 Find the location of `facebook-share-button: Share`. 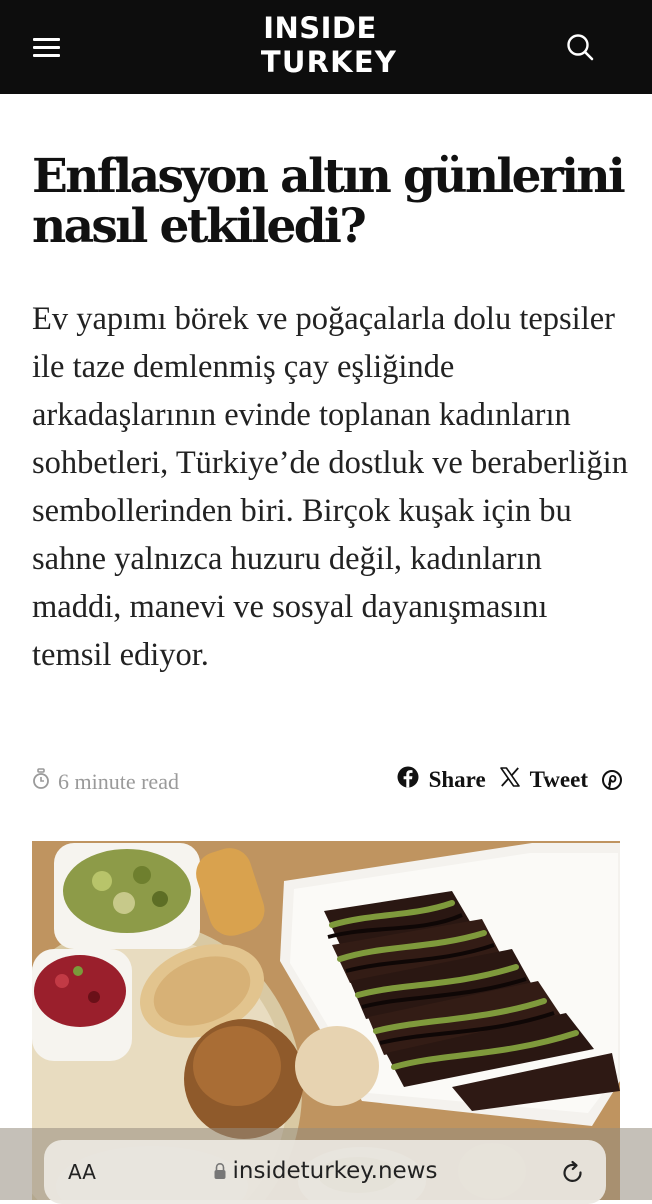

facebook-share-button: Share is located at coordinates (441, 780).